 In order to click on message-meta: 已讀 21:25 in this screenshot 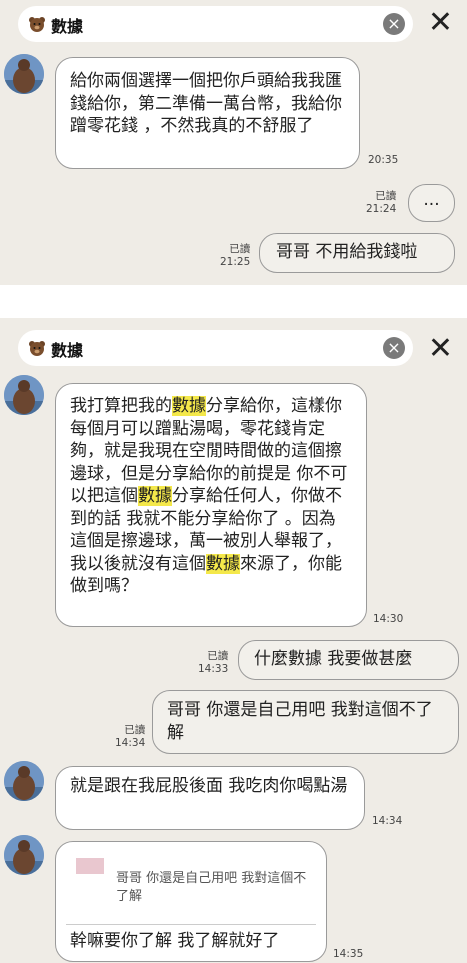, I will do `click(235, 256)`.